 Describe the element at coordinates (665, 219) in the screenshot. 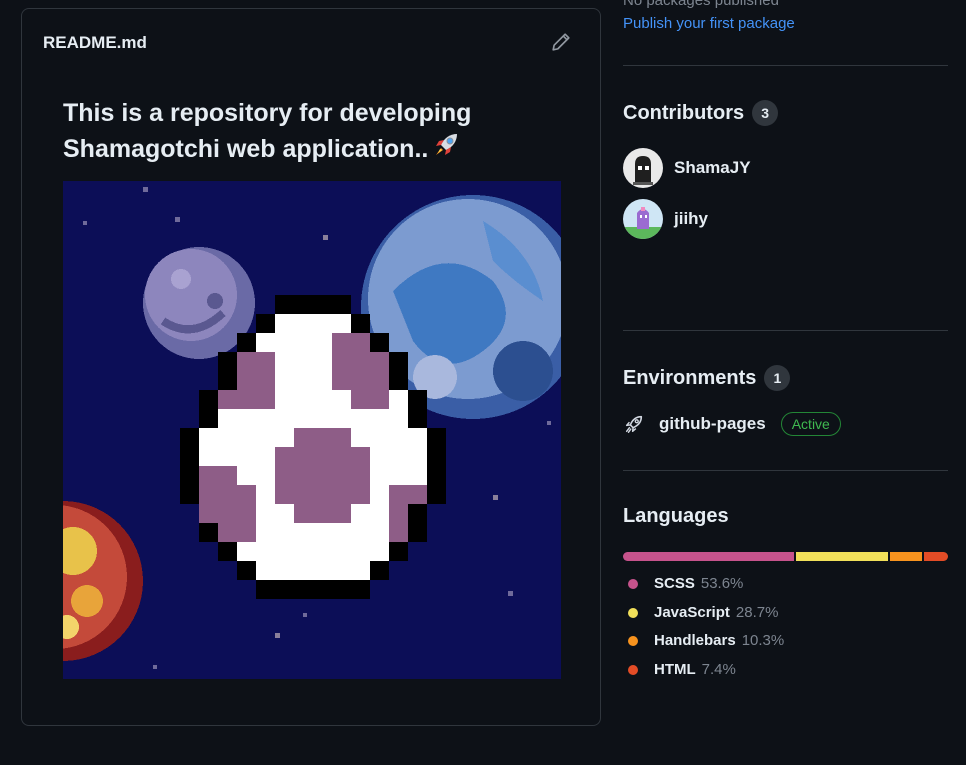

I see `contributor-jiihy: jiihy` at that location.